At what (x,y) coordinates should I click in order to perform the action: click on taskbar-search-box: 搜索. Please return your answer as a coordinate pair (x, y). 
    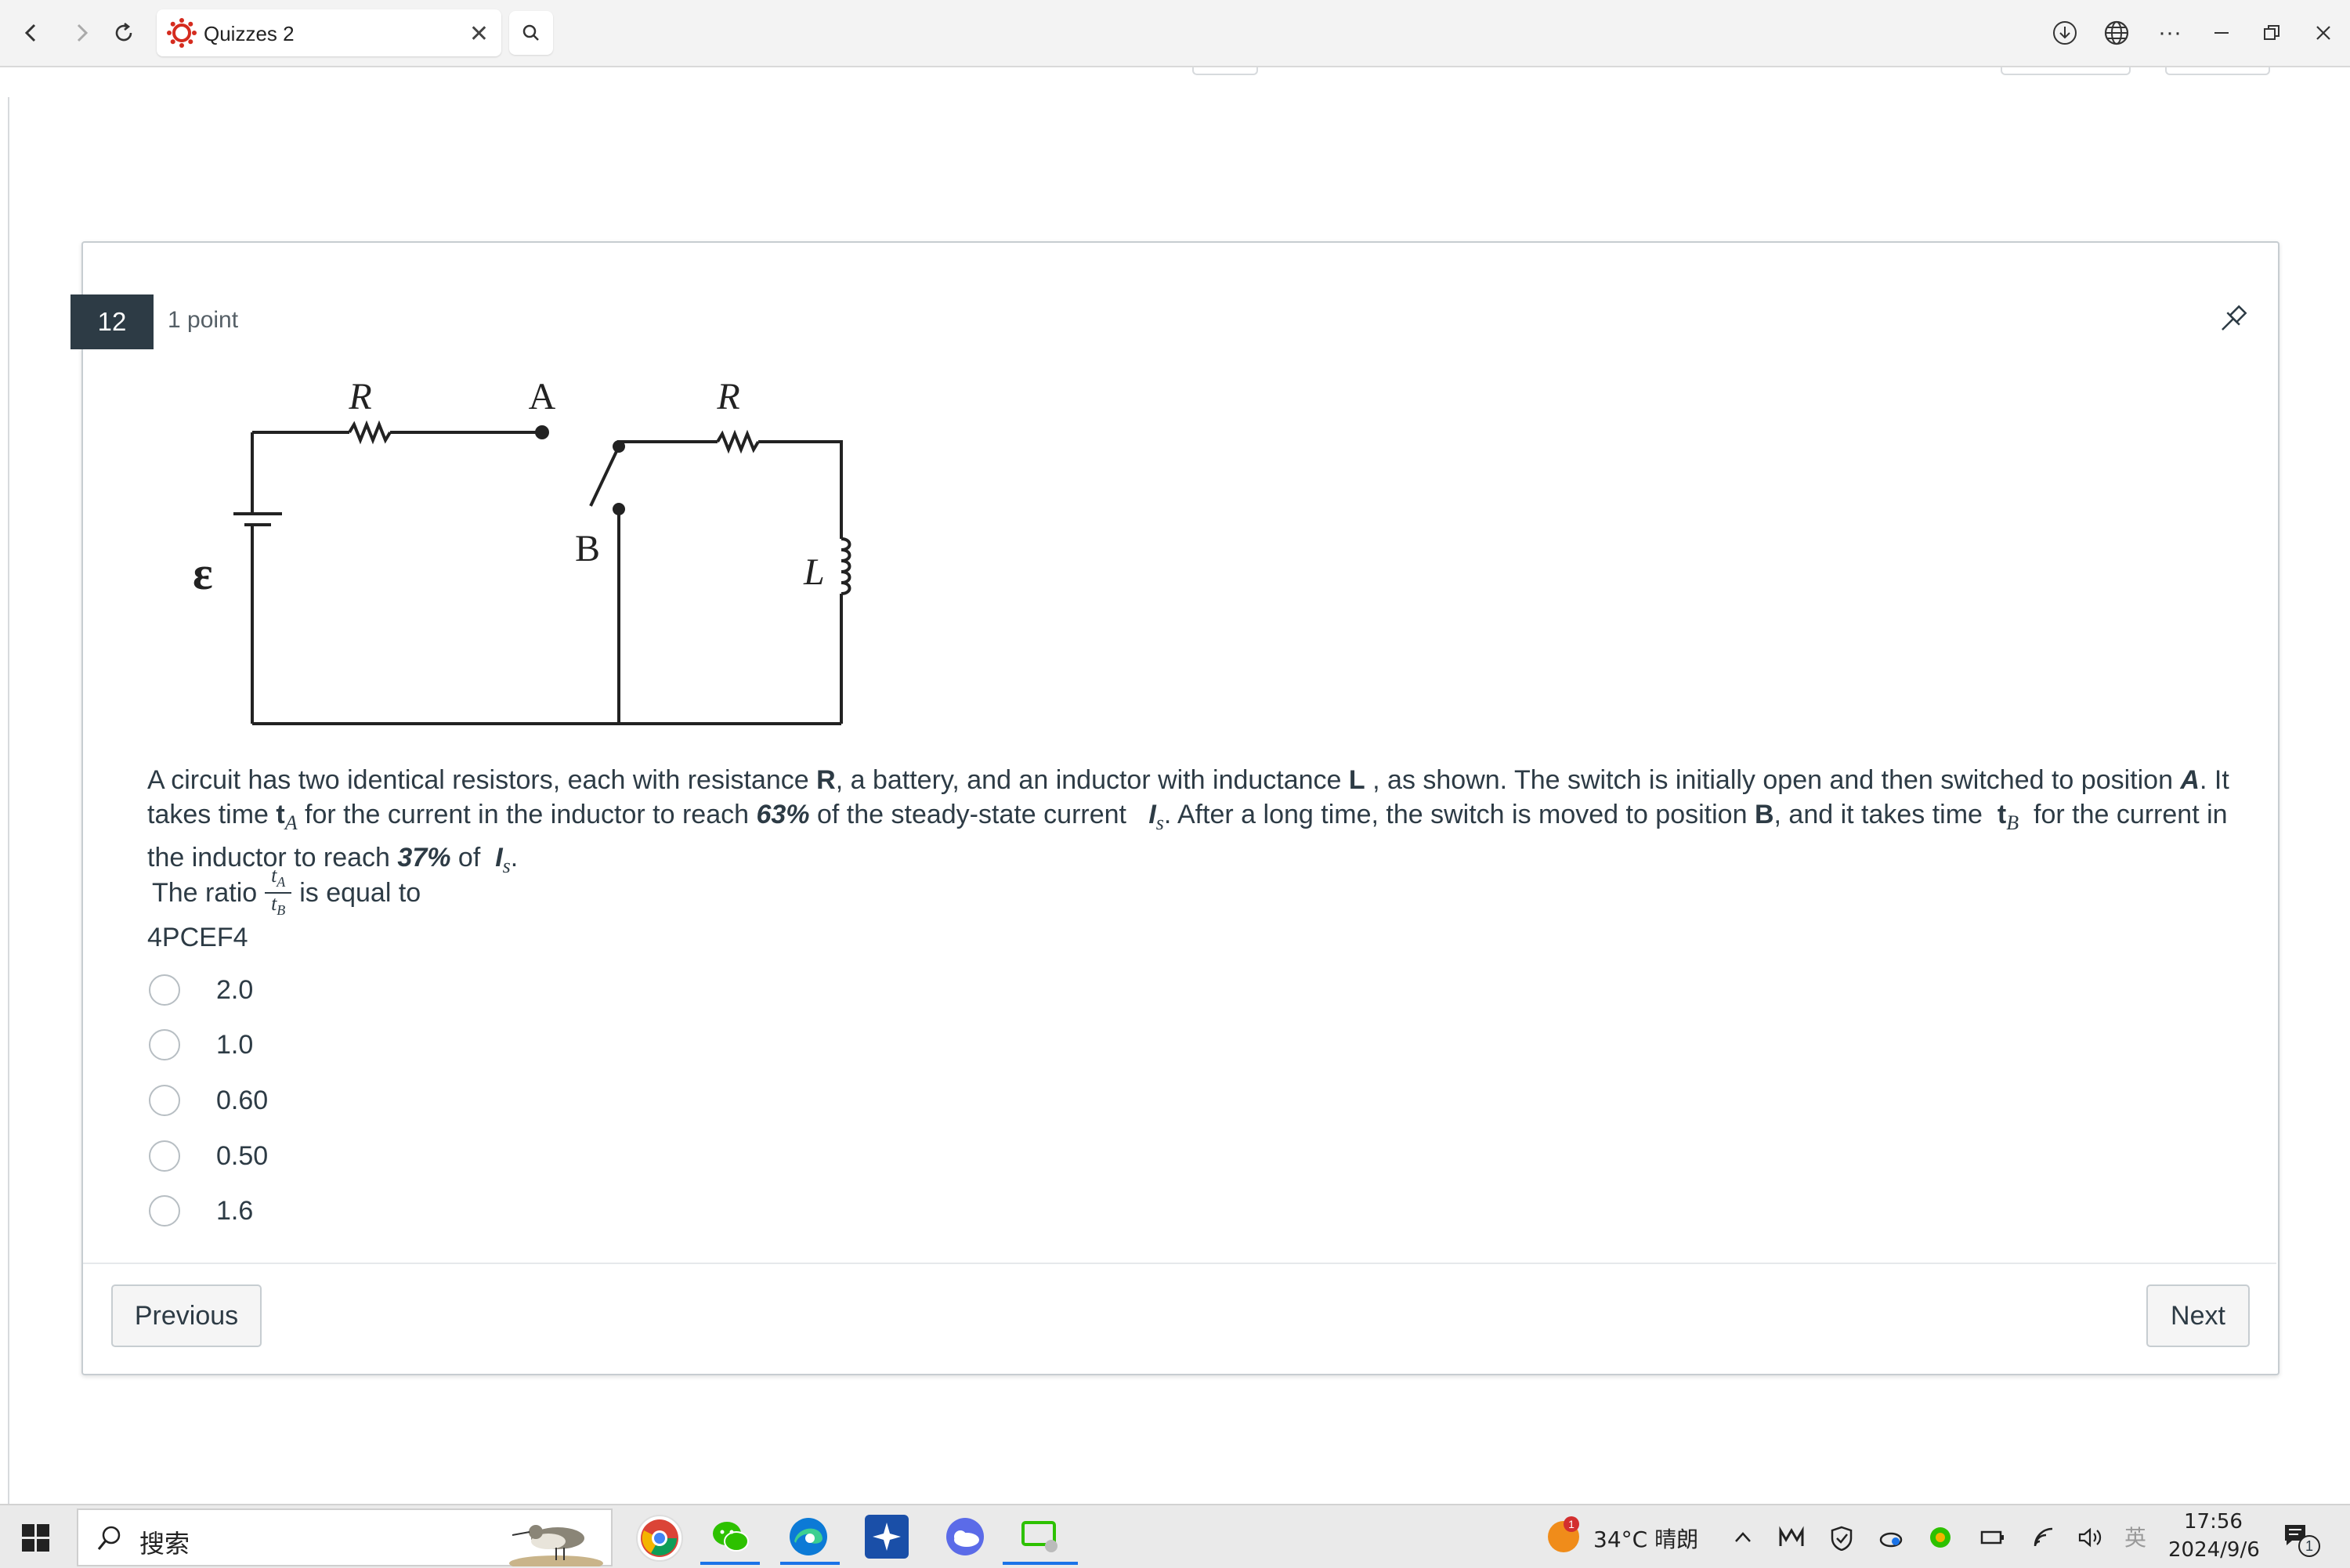
    Looking at the image, I should click on (345, 1537).